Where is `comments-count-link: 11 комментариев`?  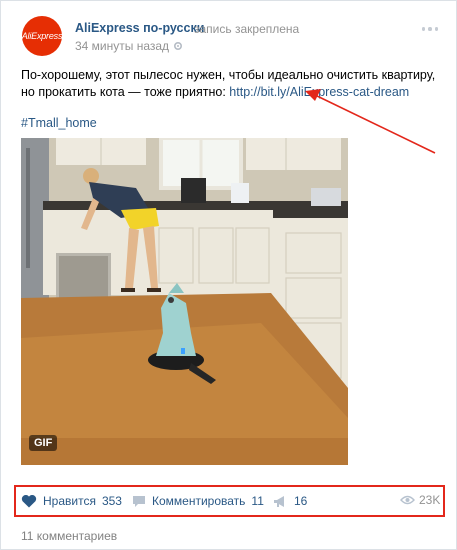 comments-count-link: 11 комментариев is located at coordinates (69, 536).